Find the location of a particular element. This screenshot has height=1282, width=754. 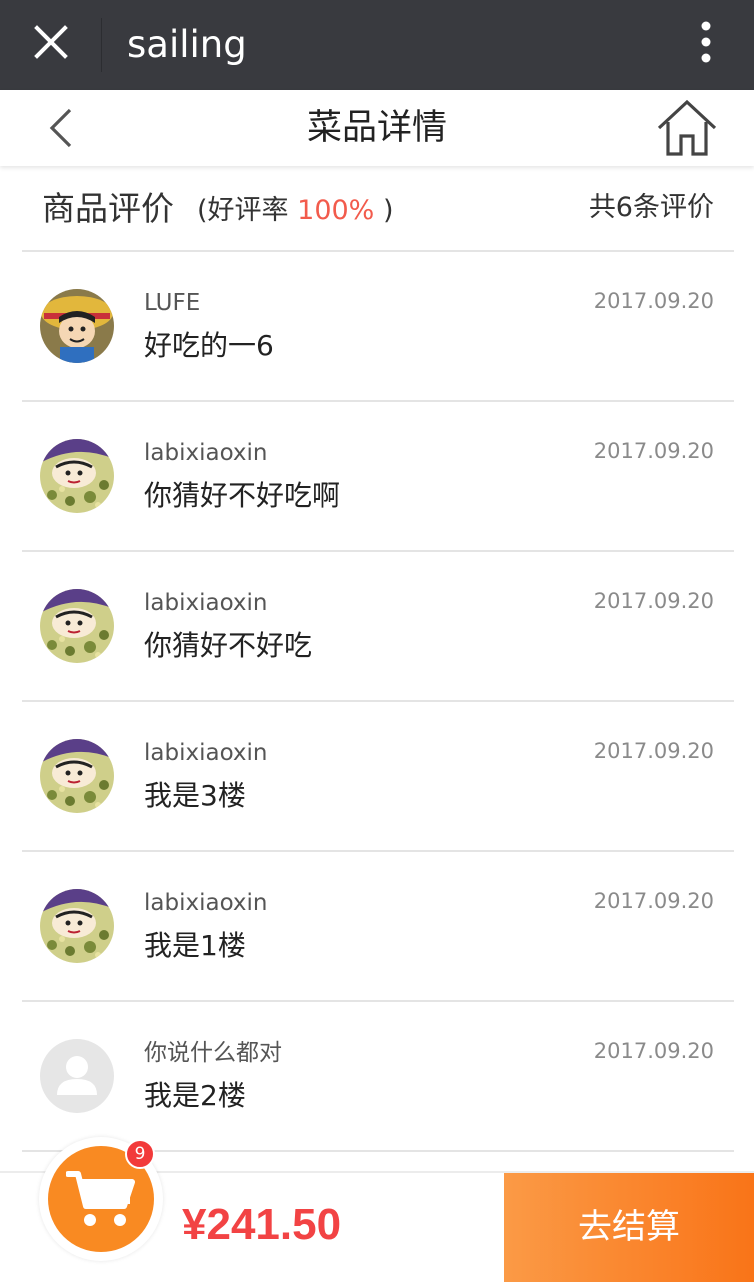

review-content: 我是1楼 is located at coordinates (195, 945).